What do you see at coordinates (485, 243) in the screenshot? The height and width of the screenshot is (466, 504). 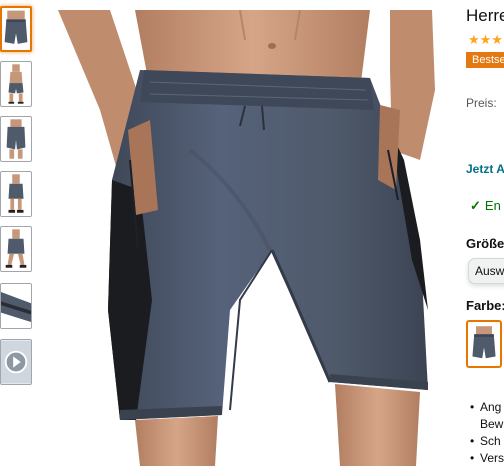 I see `size-label: Größe` at bounding box center [485, 243].